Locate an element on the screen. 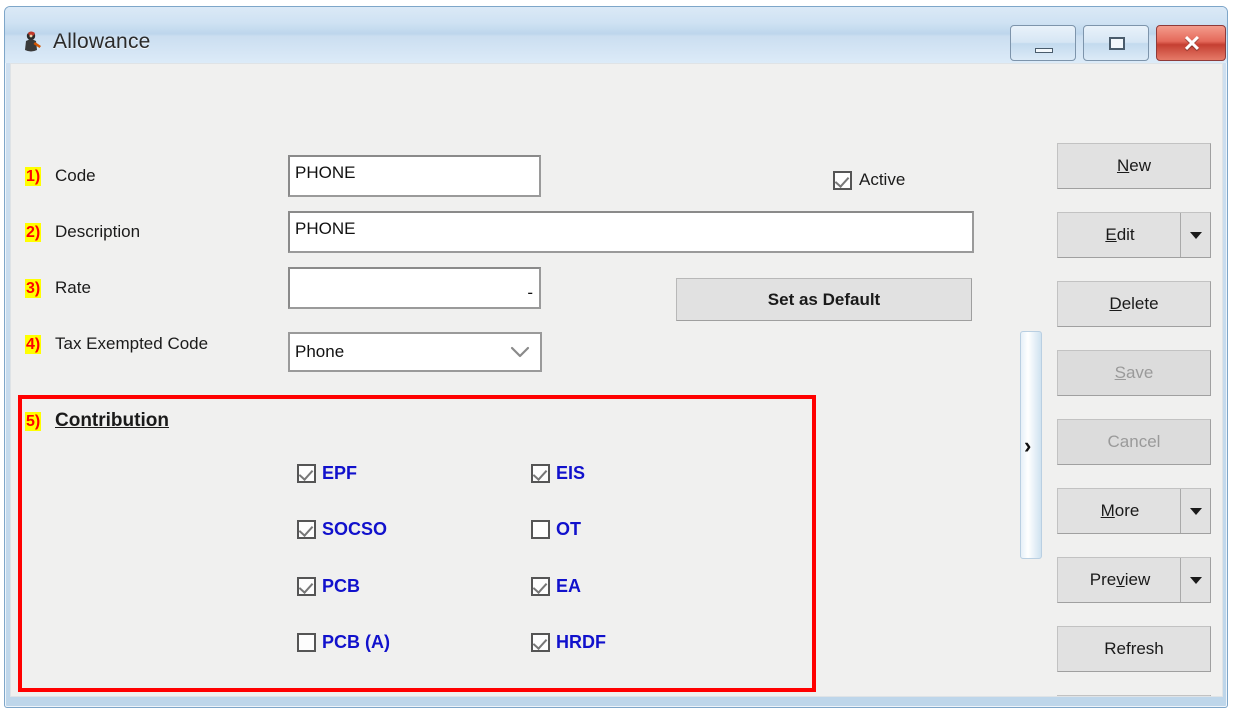  checkbox-socso: SOCSO is located at coordinates (342, 529).